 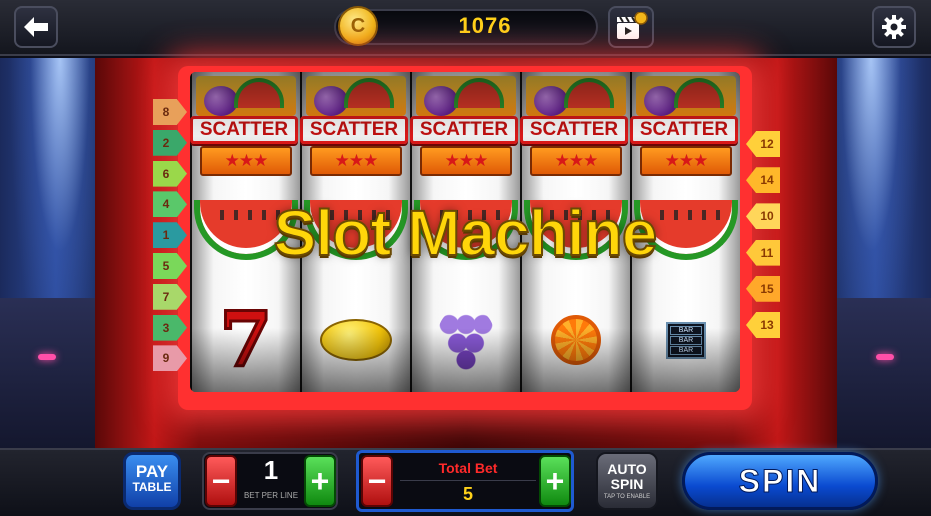 I want to click on grapes-icon, so click(x=466, y=340).